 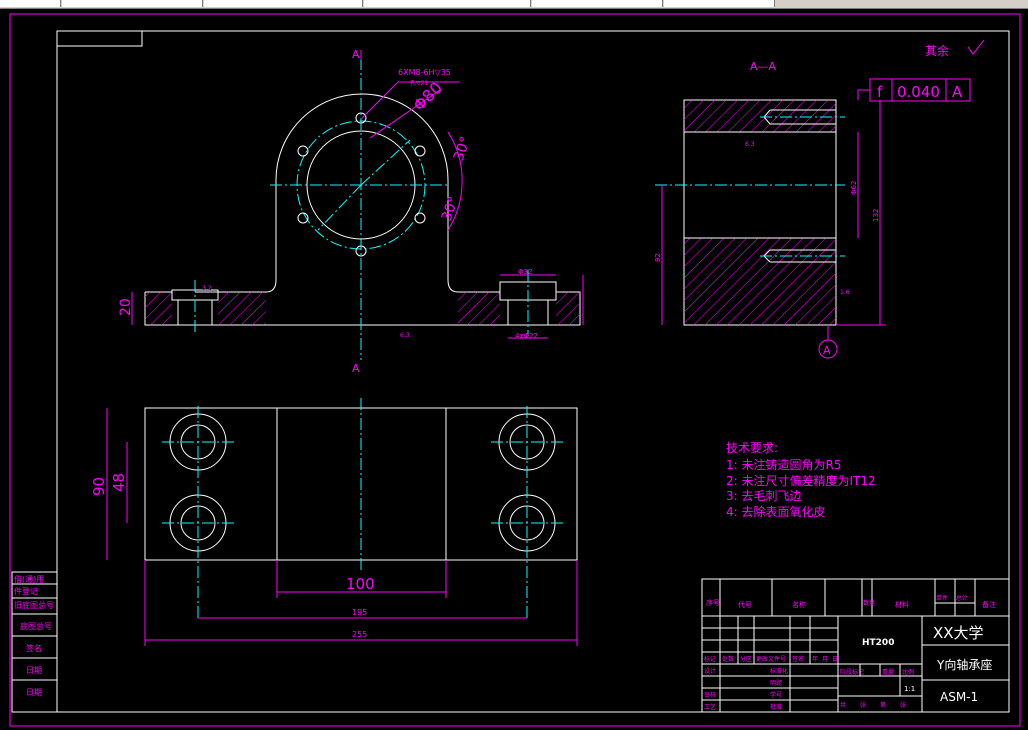 What do you see at coordinates (713, 602) in the screenshot?
I see `bom-header: 序号` at bounding box center [713, 602].